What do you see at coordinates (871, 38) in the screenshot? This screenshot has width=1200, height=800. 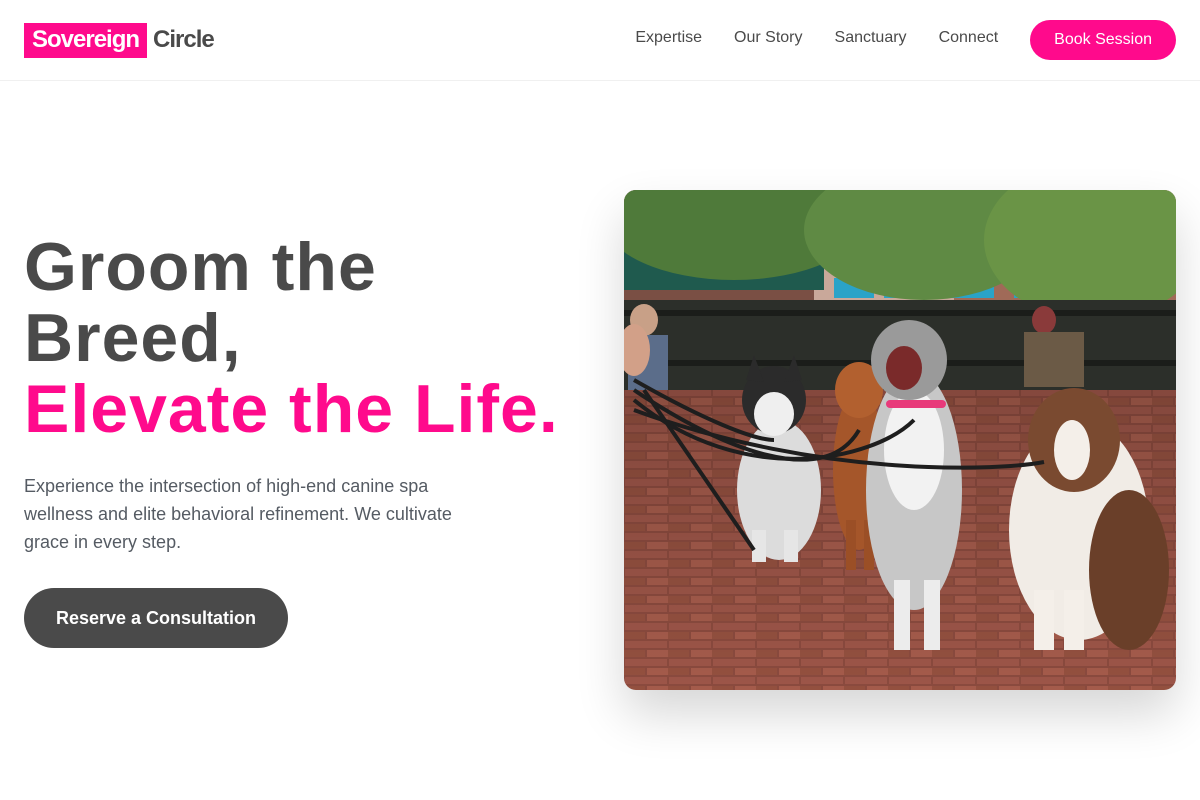 I see `nav-link-sanctuary: Sanctuary` at bounding box center [871, 38].